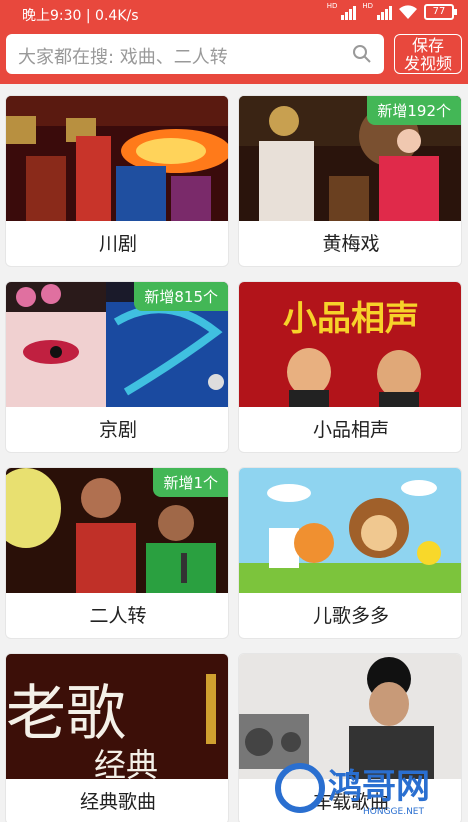 The width and height of the screenshot is (468, 822). I want to click on watermark-logo: 鸿哥网 HONGGE.NET, so click(352, 790).